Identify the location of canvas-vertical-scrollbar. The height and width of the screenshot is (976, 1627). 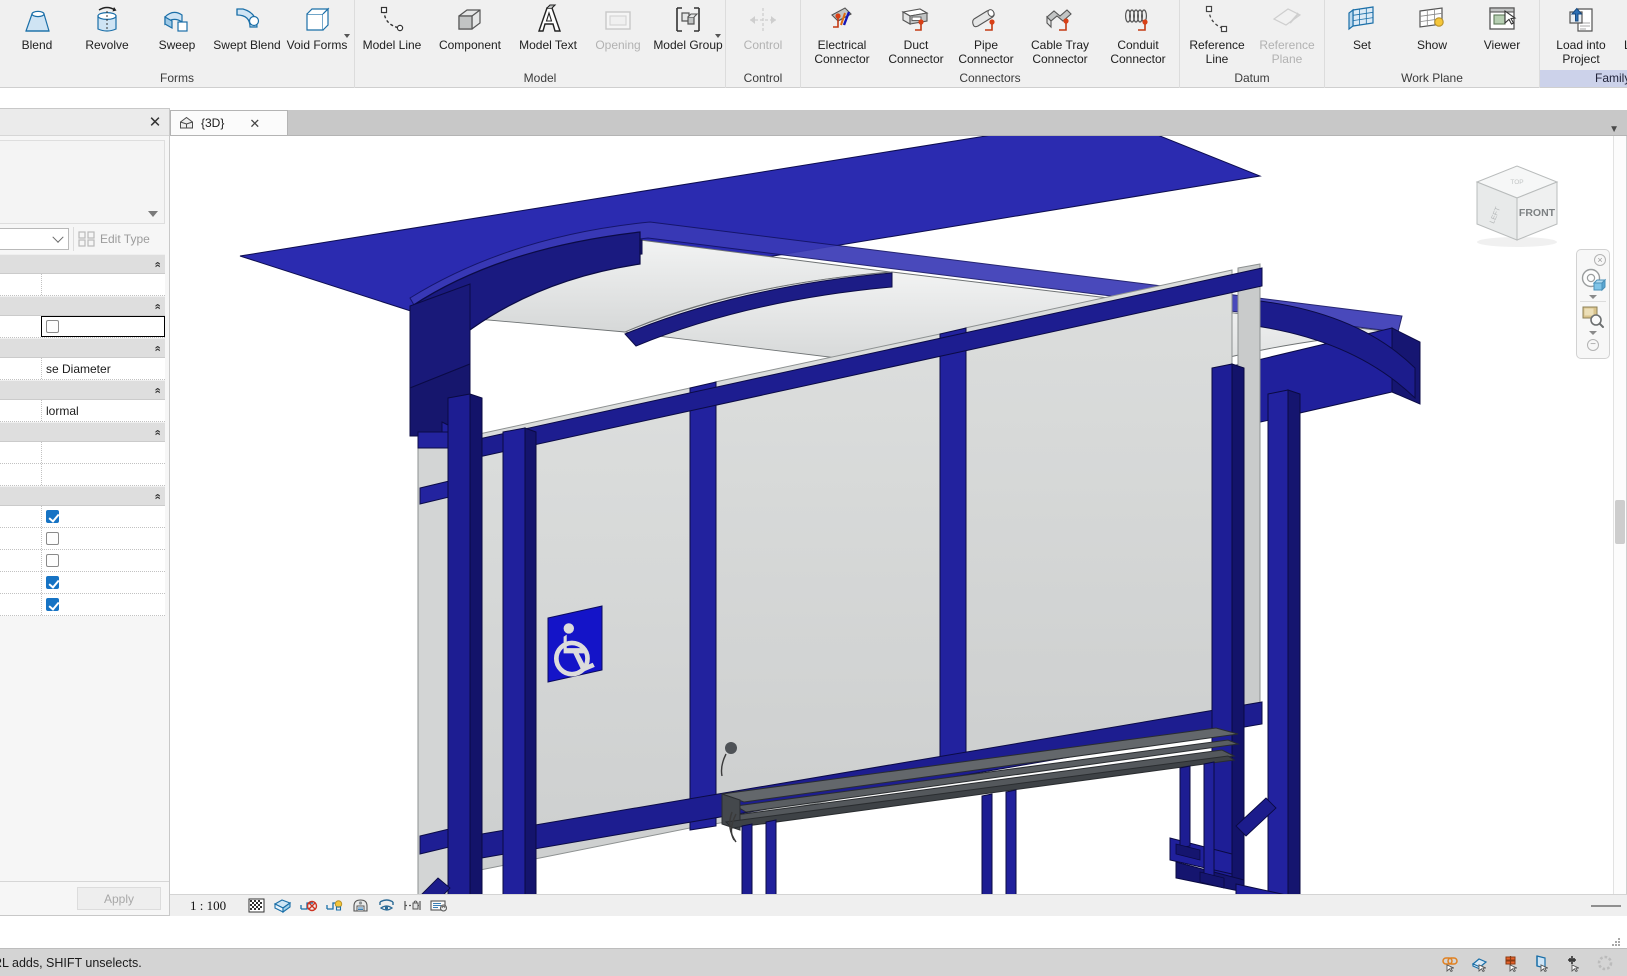
(1619, 515).